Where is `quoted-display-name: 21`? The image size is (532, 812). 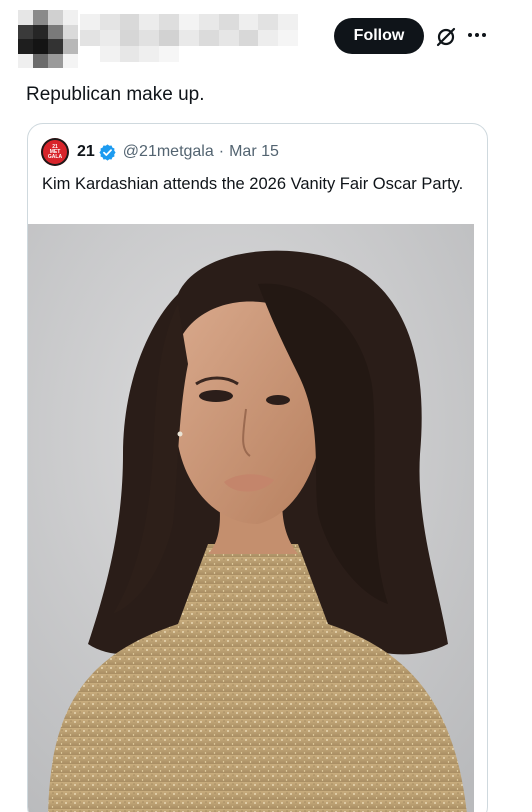
quoted-display-name: 21 is located at coordinates (86, 152).